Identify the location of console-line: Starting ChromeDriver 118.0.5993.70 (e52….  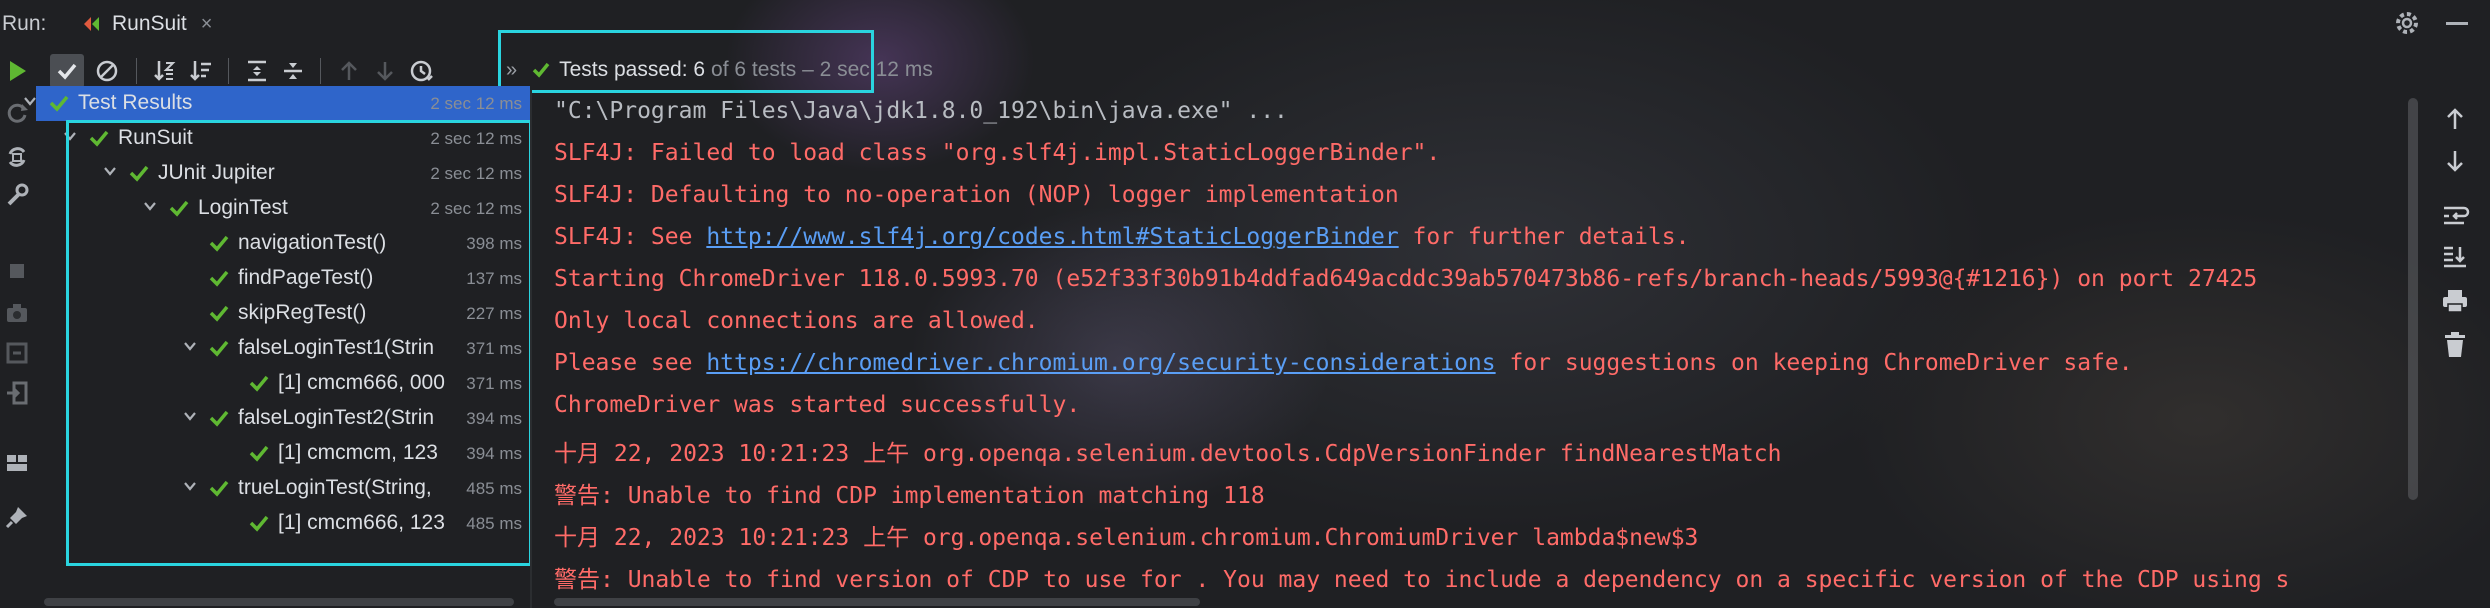
(1406, 279).